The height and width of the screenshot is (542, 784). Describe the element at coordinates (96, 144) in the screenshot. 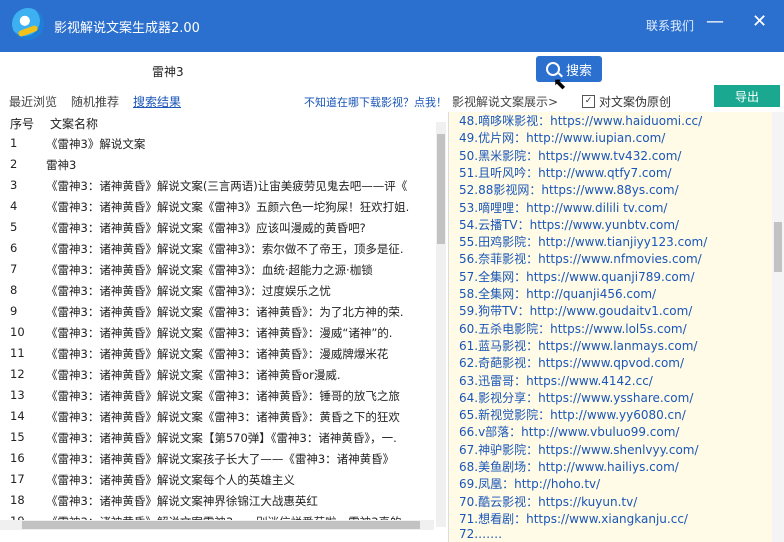

I see `row-title: 《雷神3》解说文案` at that location.